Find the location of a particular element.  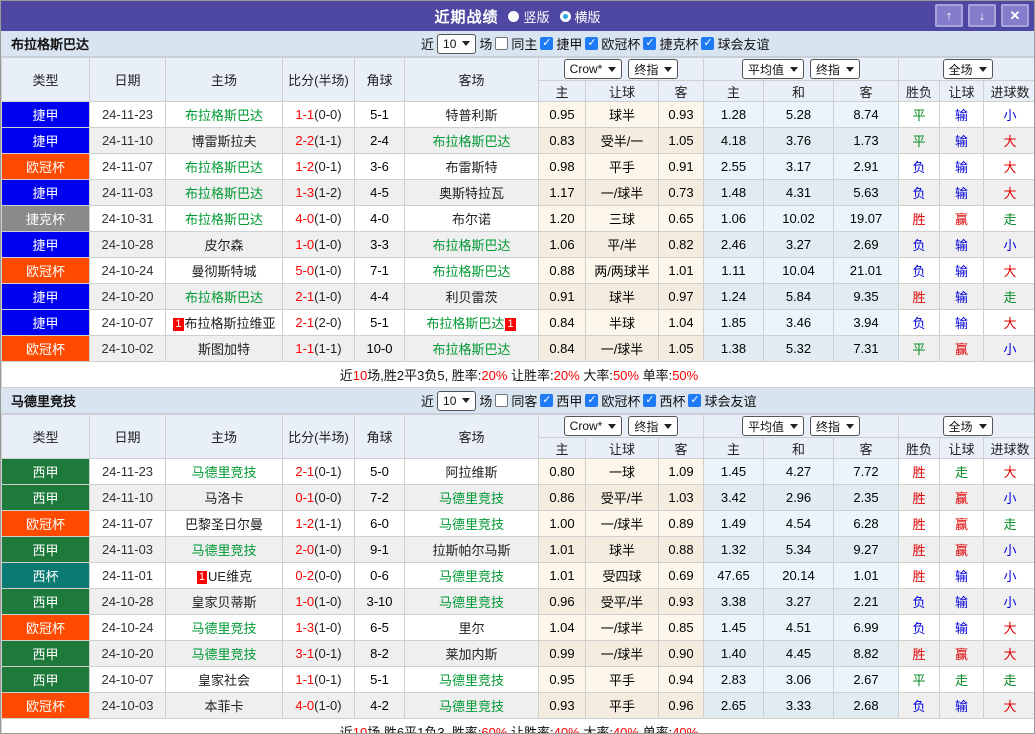

filter-controls: 近 10 场同客 ✓ 西甲 ✓ 欧冠杯 ✓ 西杯 ✓ 球会友谊 is located at coordinates (588, 400).